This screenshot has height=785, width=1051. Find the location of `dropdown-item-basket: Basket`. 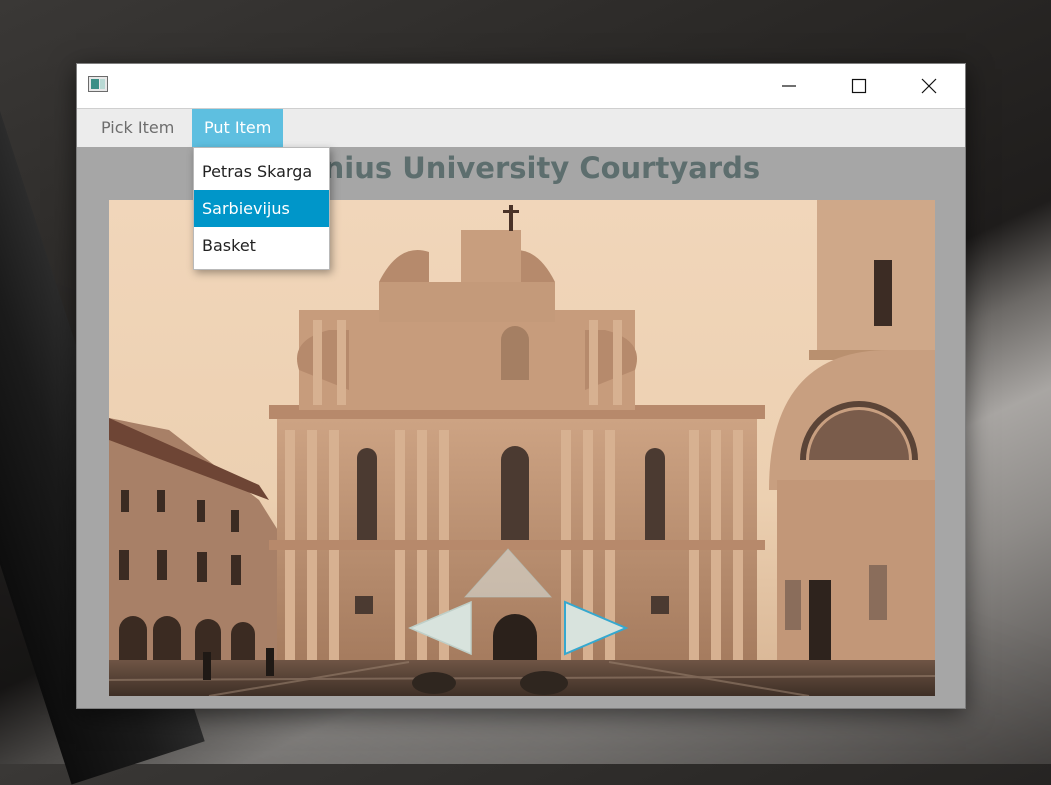

dropdown-item-basket: Basket is located at coordinates (261, 245).